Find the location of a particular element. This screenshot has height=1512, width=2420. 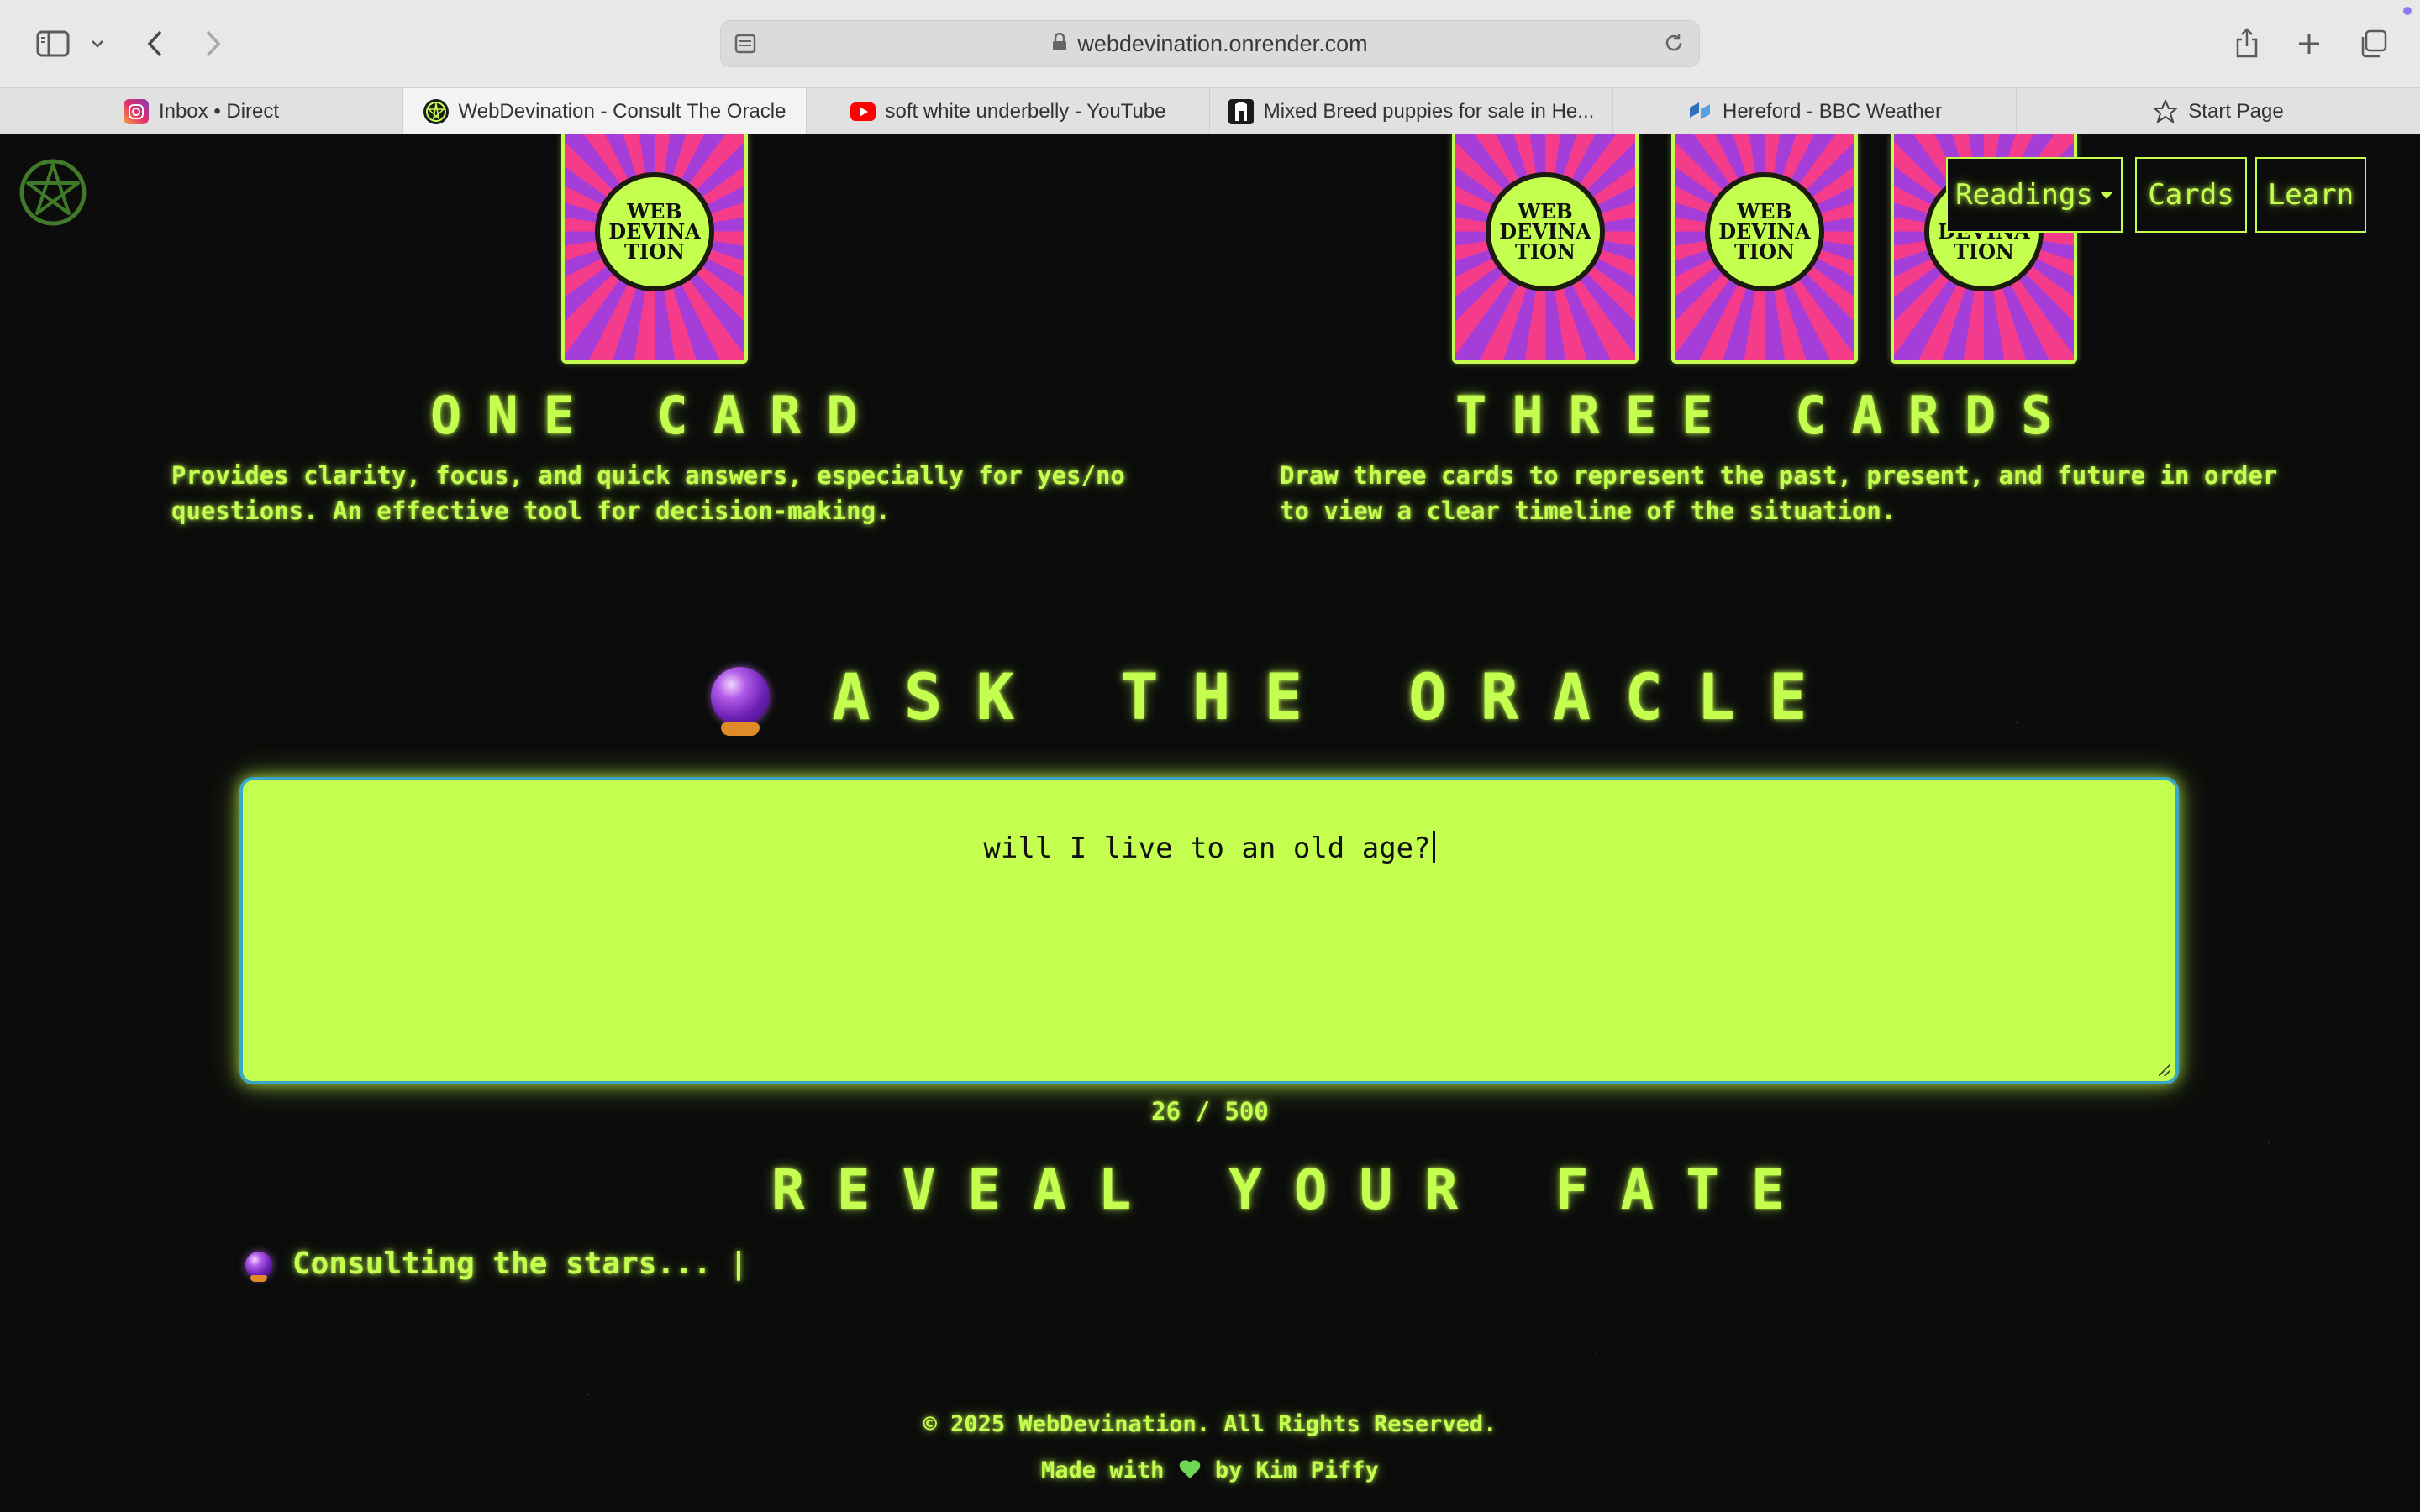

sidebar-toggle-icon is located at coordinates (53, 43).